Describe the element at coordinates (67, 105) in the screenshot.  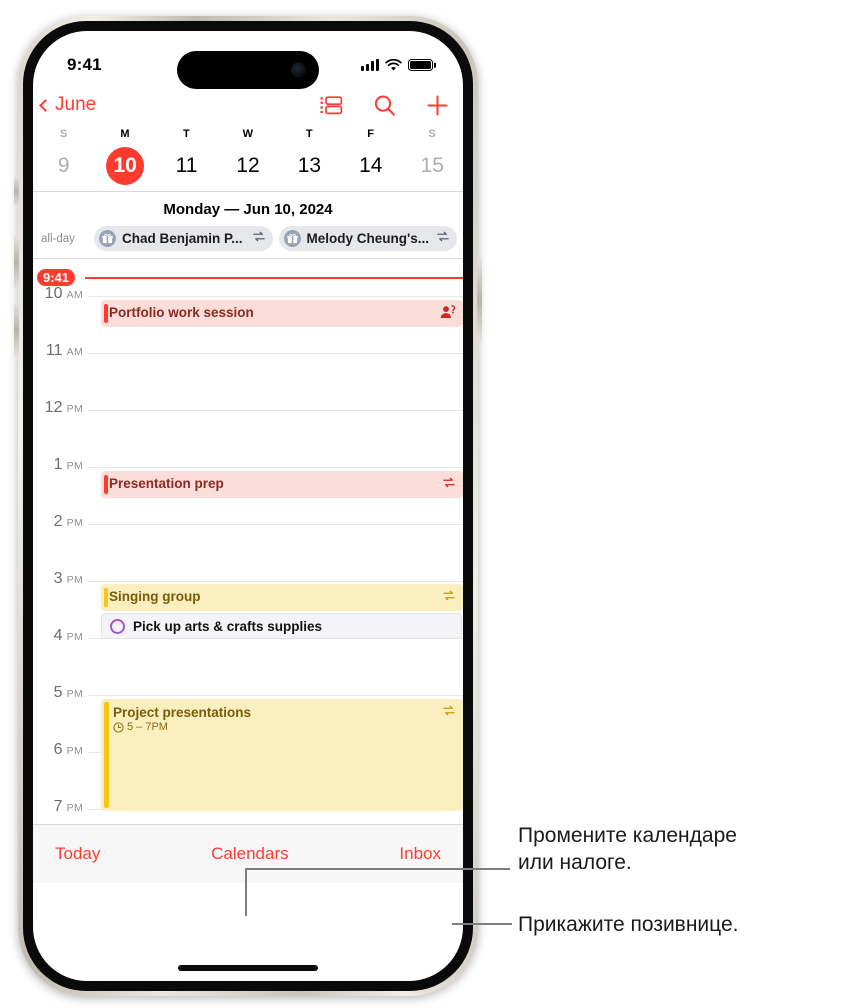
I see `back-to-june-button: June` at that location.